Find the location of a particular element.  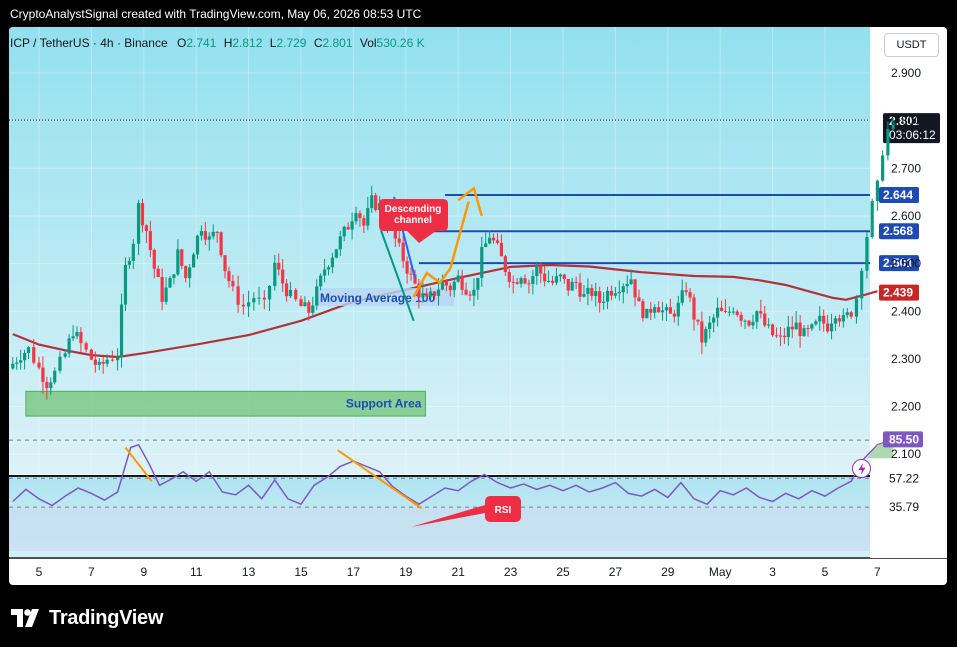

y-tick-label: 2.800 is located at coordinates (906, 121).